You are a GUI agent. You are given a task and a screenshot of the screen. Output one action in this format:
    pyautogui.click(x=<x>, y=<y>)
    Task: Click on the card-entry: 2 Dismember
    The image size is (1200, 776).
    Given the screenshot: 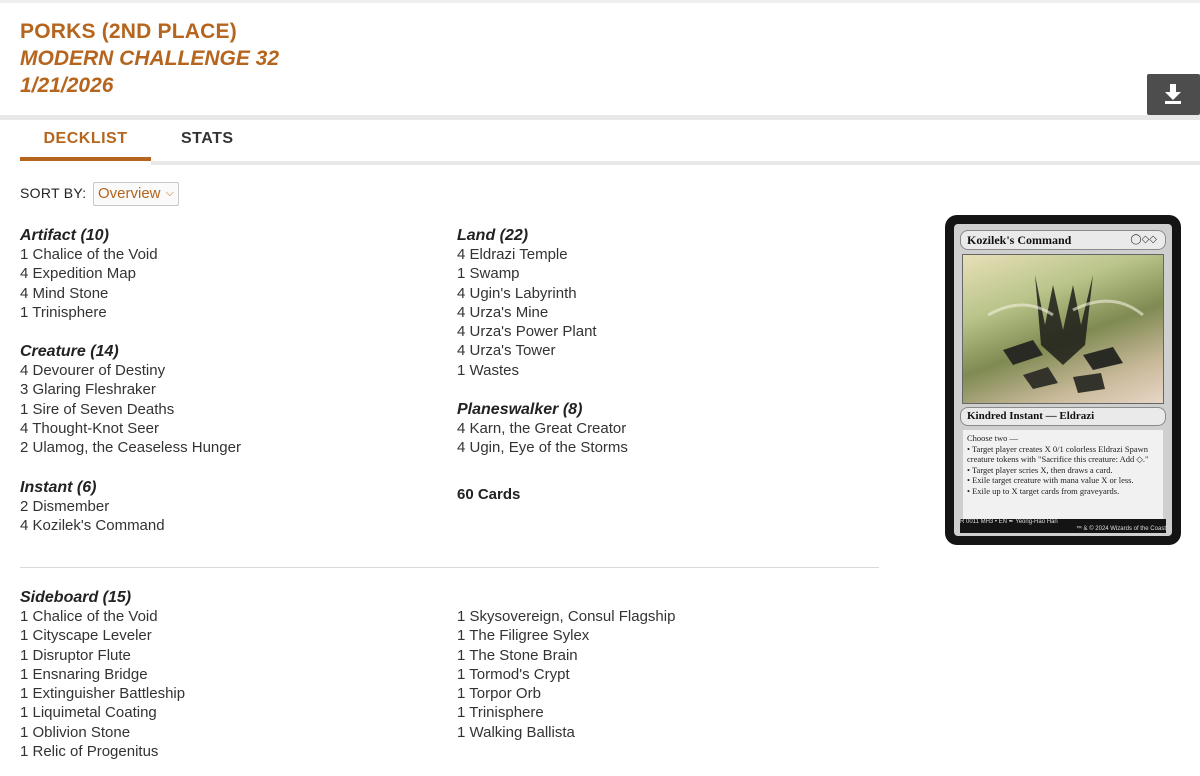 What is the action you would take?
    pyautogui.click(x=92, y=506)
    